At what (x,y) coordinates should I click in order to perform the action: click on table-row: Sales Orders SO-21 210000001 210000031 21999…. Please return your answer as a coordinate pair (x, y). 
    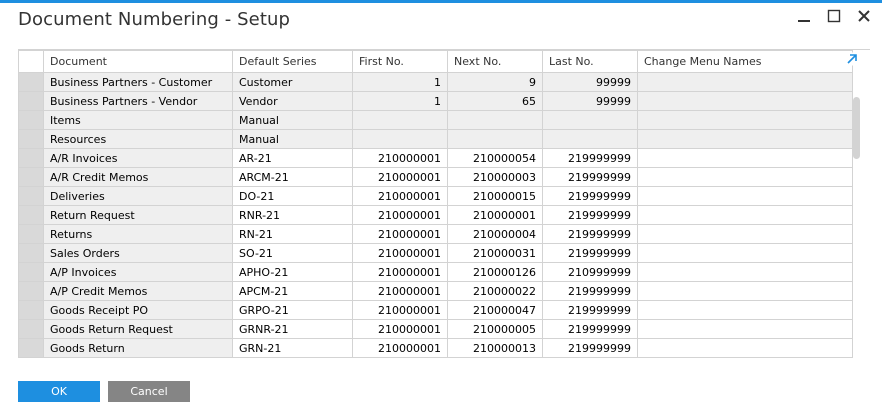
    Looking at the image, I should click on (435, 253).